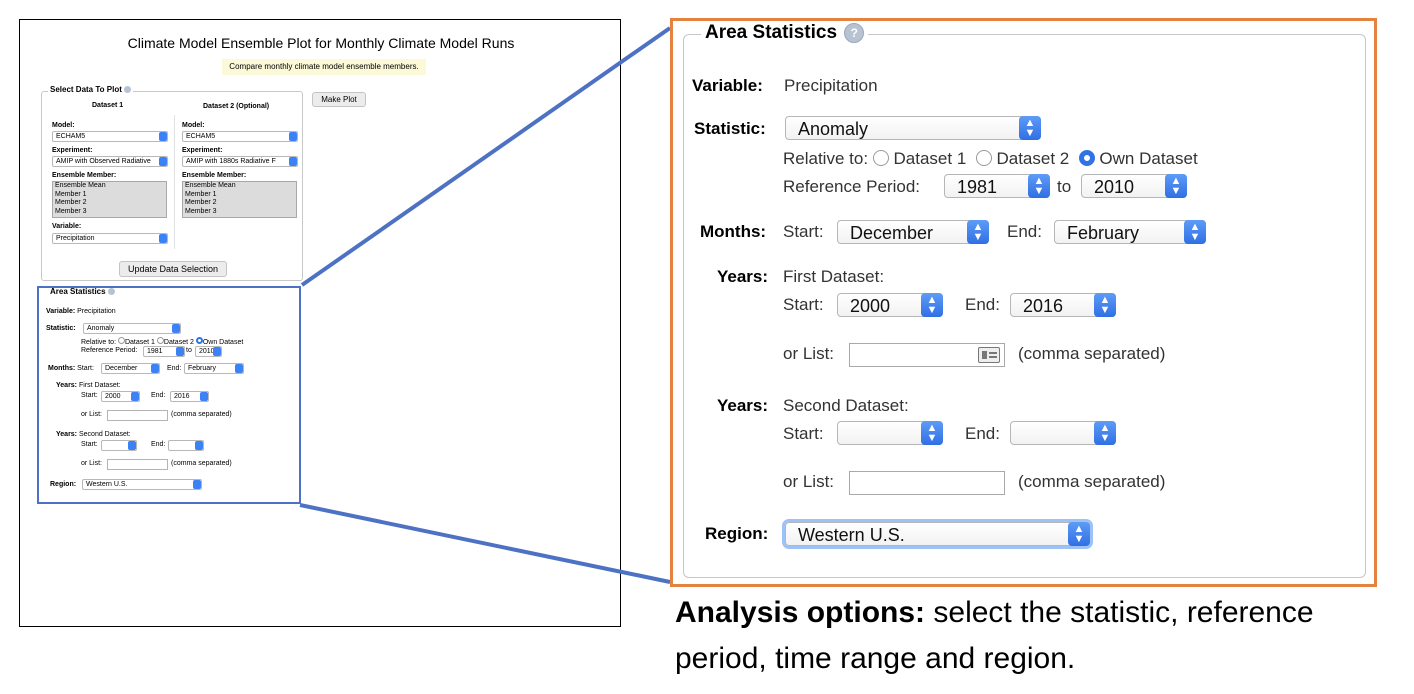 The width and height of the screenshot is (1414, 694). What do you see at coordinates (89, 395) in the screenshot?
I see `start-label: Start:` at bounding box center [89, 395].